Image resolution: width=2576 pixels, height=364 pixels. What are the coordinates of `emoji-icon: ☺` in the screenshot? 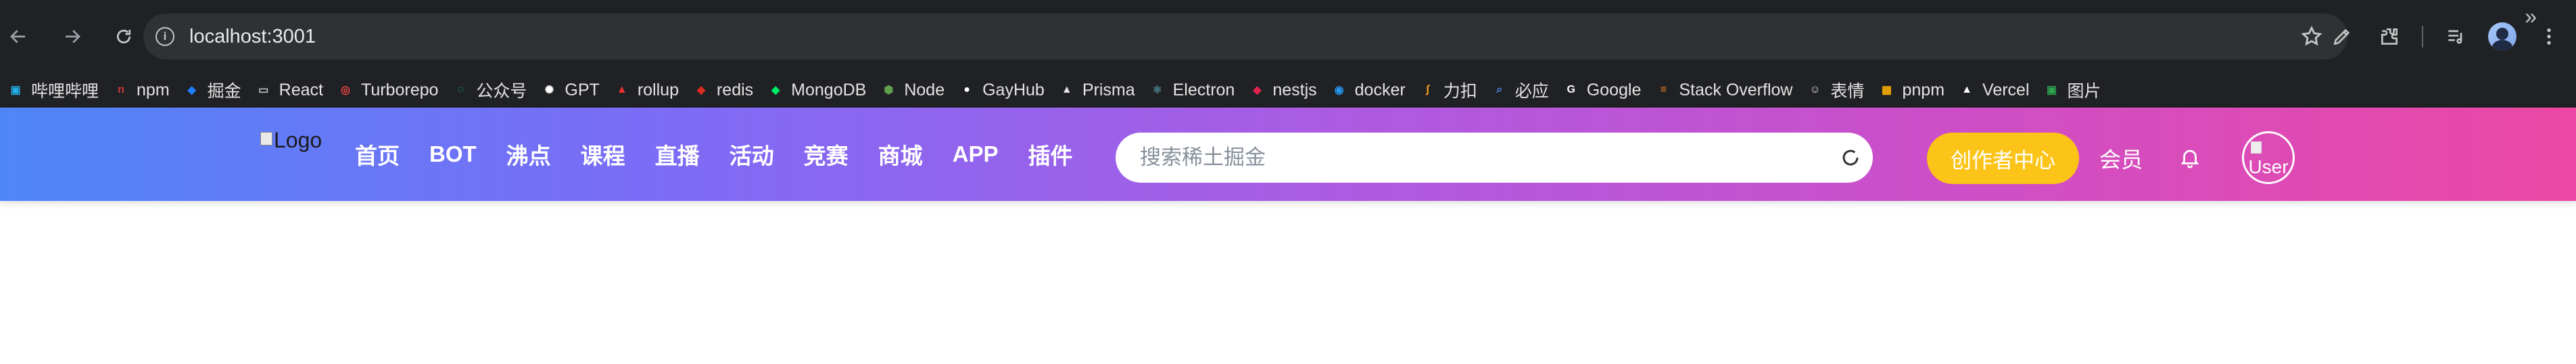 It's located at (1815, 89).